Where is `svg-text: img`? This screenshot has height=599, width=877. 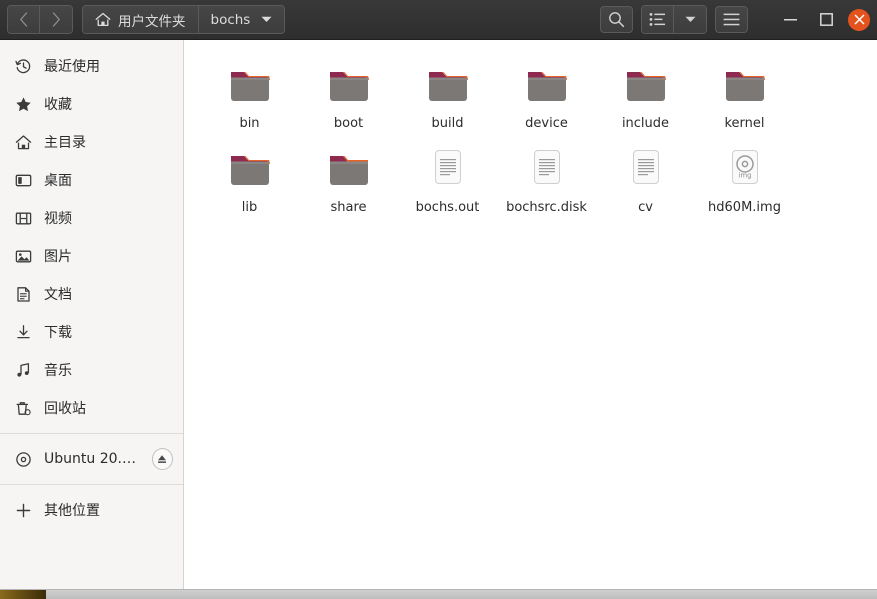
svg-text: img is located at coordinates (744, 176).